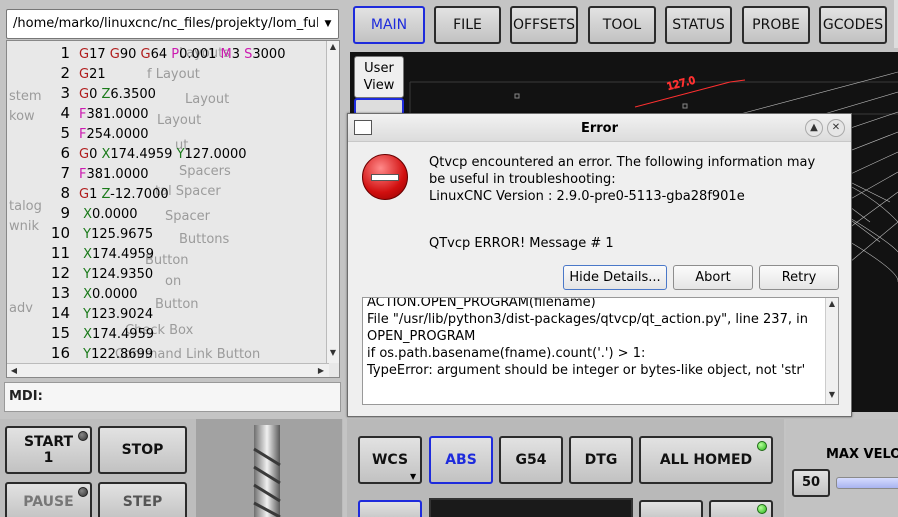 This screenshot has width=898, height=517. Describe the element at coordinates (142, 499) in the screenshot. I see `step-button: STEP` at that location.